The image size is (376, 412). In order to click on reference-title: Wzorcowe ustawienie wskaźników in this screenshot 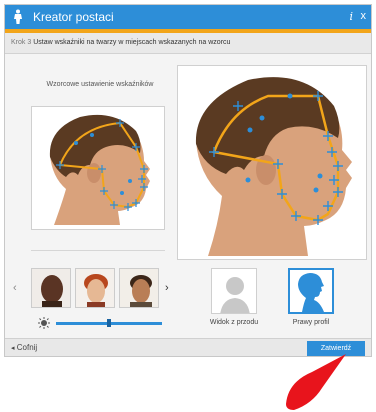, I will do `click(100, 84)`.